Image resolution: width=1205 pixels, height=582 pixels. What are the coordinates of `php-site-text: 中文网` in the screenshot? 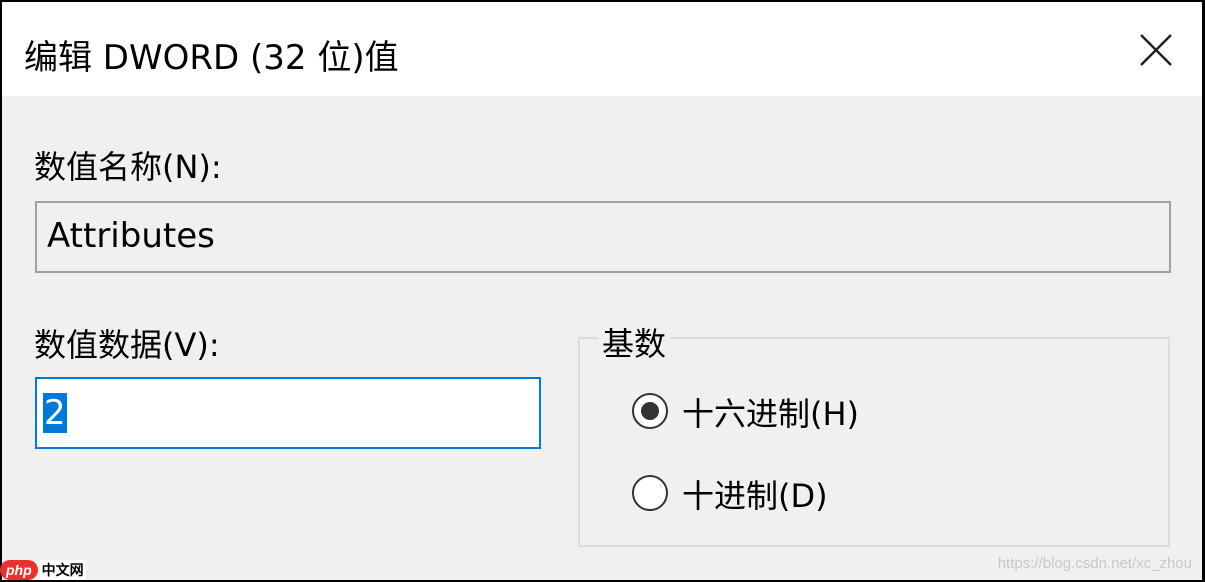 It's located at (62, 570).